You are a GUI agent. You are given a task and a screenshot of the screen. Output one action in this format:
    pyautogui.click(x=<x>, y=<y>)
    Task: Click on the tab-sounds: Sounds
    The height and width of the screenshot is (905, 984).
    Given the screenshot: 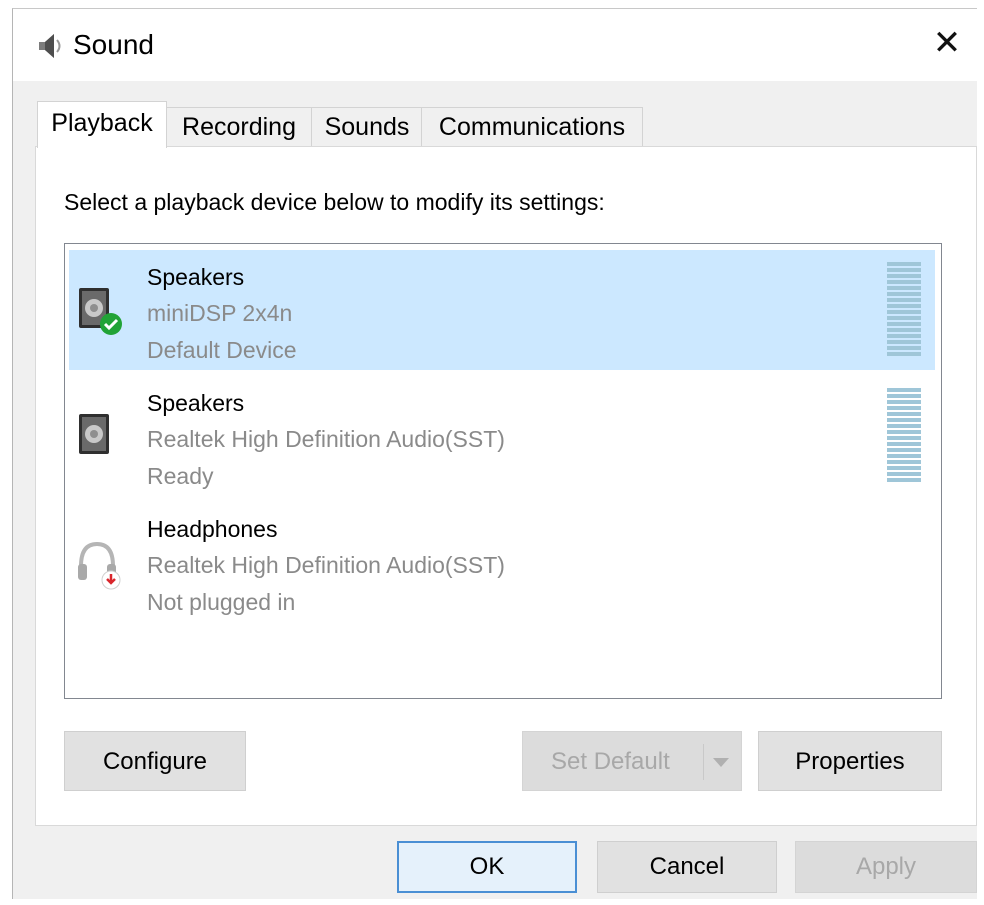 What is the action you would take?
    pyautogui.click(x=367, y=126)
    